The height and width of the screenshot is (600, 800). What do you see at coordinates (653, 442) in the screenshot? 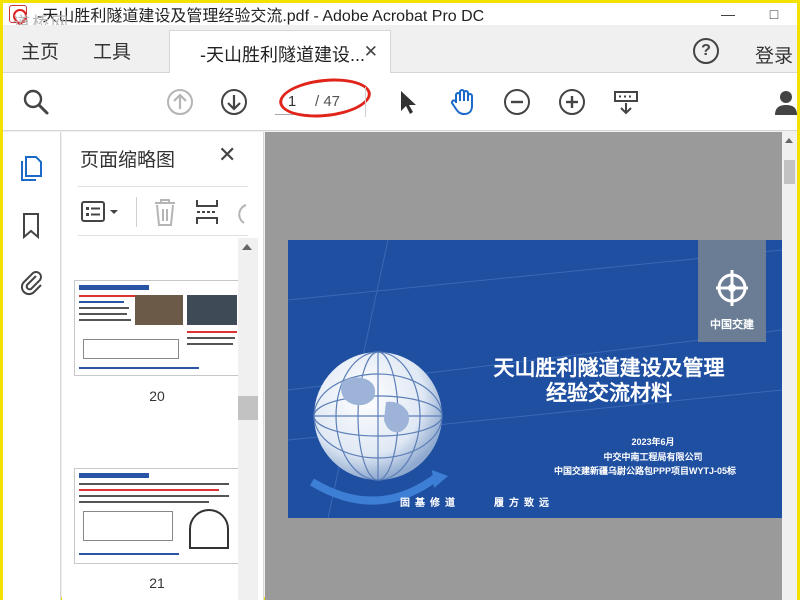
I see `slide-date: 2023年6月` at bounding box center [653, 442].